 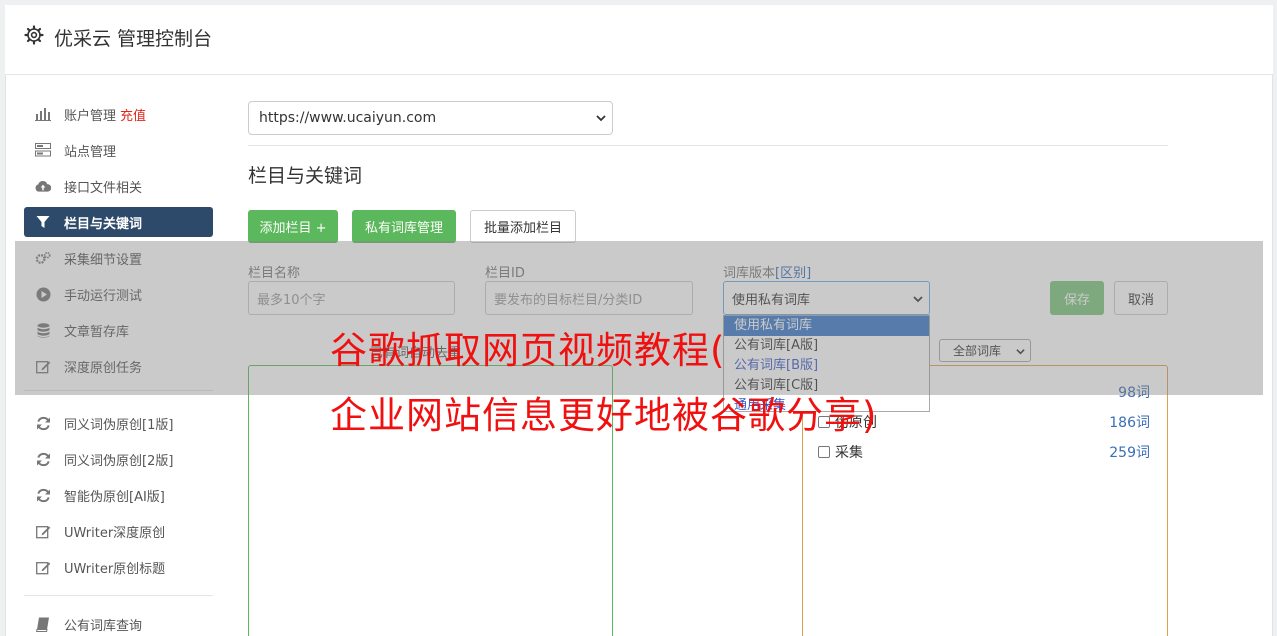 I want to click on gear-icon, so click(x=34, y=35).